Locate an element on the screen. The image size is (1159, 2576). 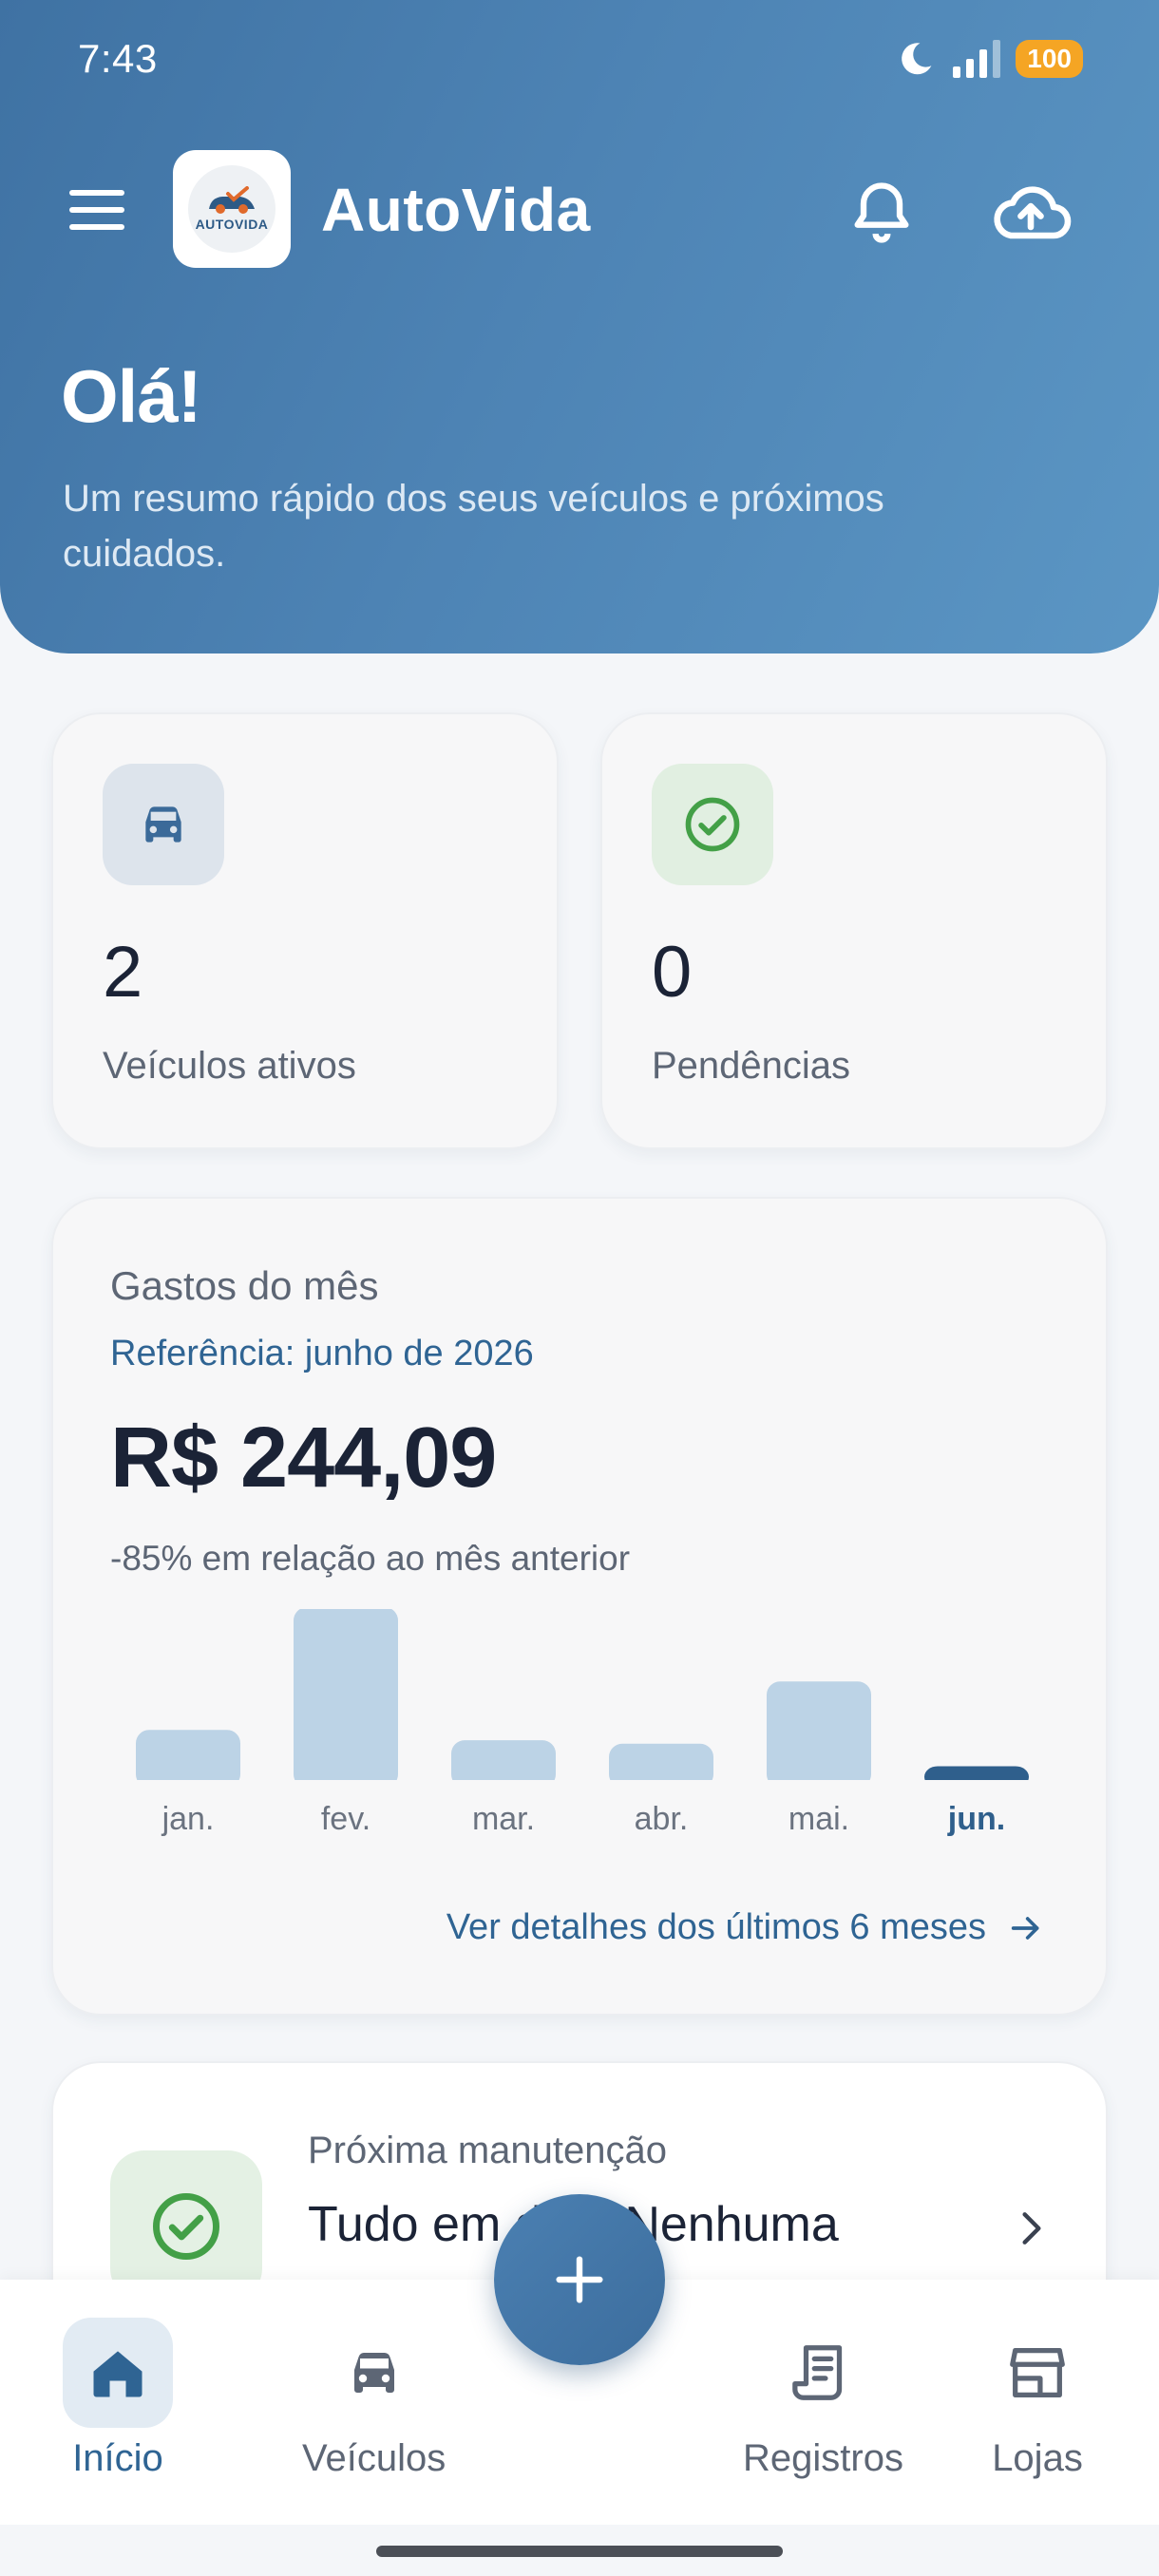
nav-item-stores: Lojas is located at coordinates (1037, 2399).